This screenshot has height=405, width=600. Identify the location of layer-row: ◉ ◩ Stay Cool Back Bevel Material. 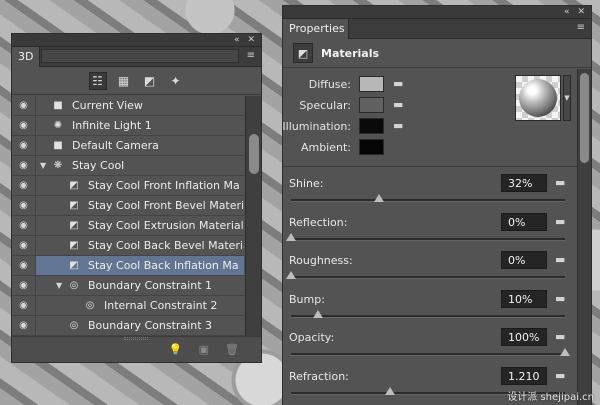
(128, 246).